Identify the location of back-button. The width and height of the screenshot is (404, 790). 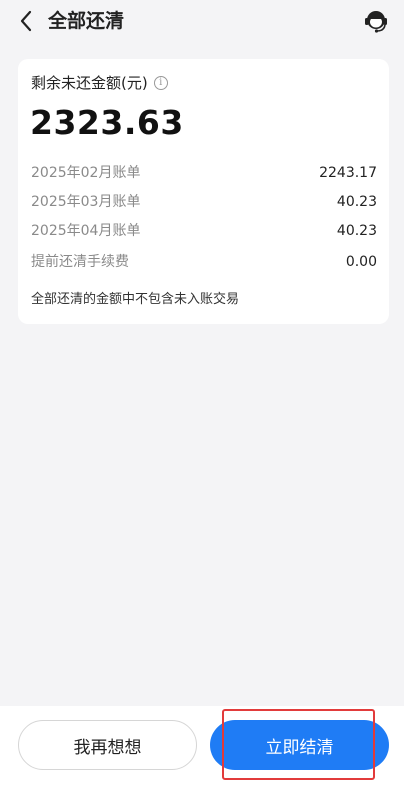
(26, 21).